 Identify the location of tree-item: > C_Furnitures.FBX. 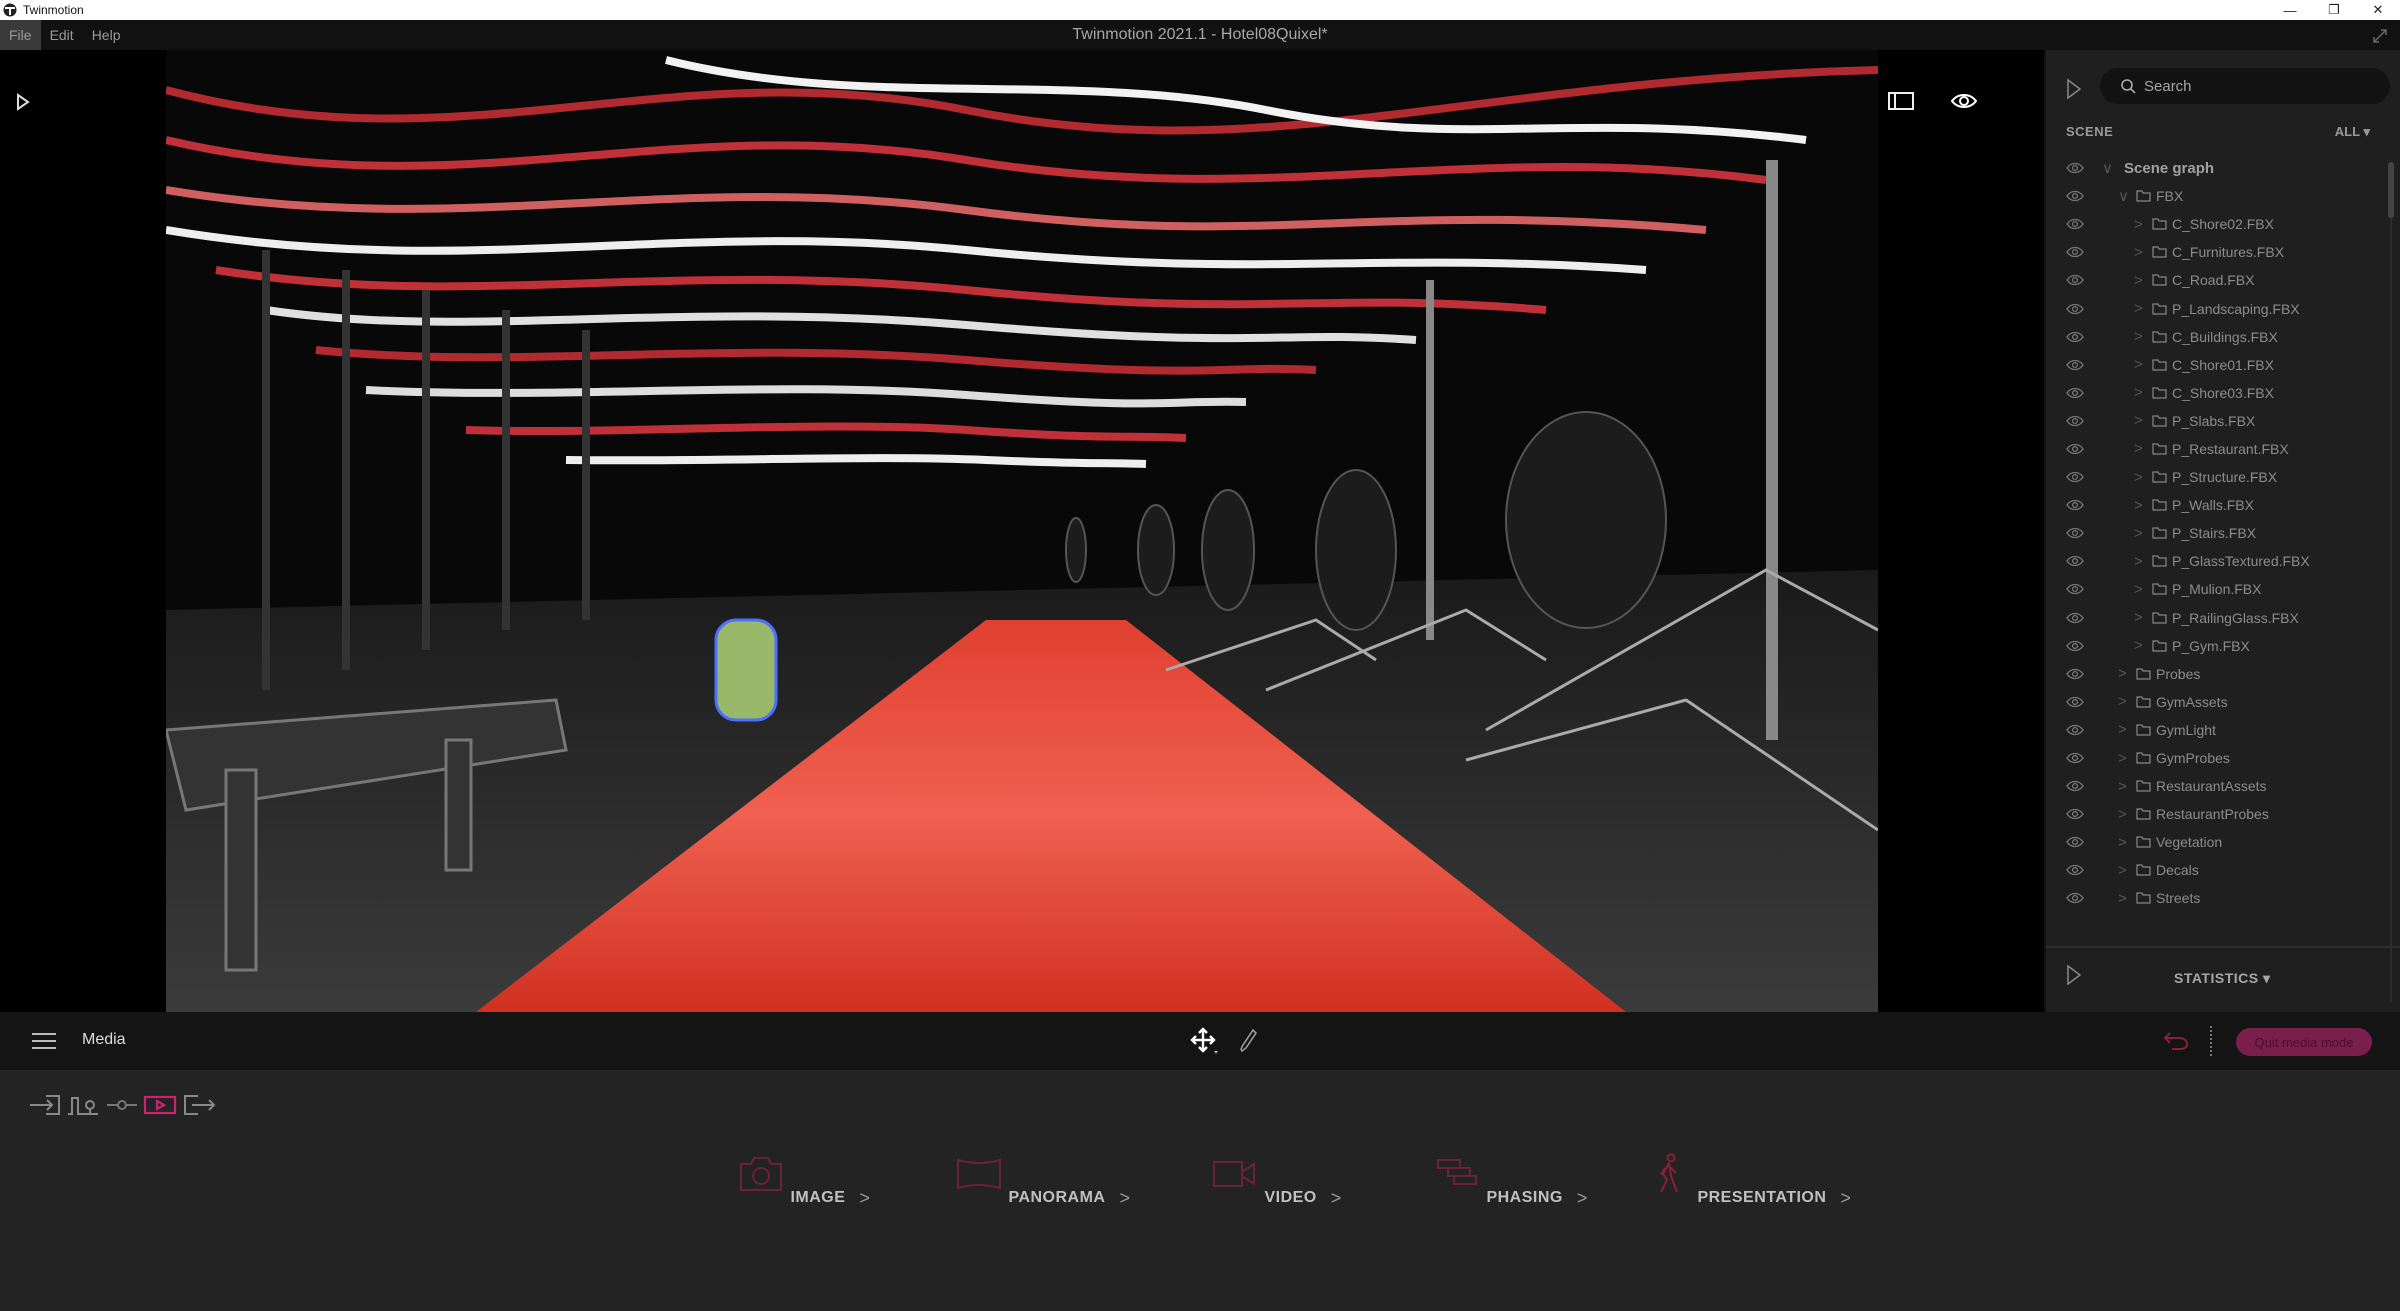
(2216, 252).